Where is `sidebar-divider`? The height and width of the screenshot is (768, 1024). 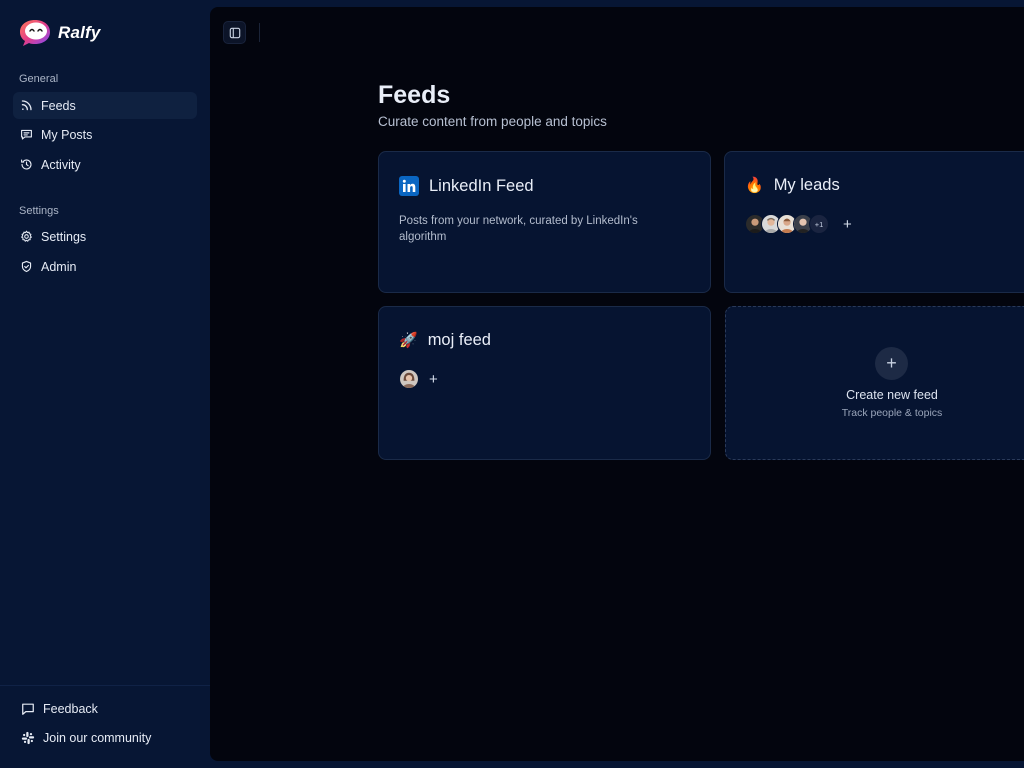
sidebar-divider is located at coordinates (105, 685).